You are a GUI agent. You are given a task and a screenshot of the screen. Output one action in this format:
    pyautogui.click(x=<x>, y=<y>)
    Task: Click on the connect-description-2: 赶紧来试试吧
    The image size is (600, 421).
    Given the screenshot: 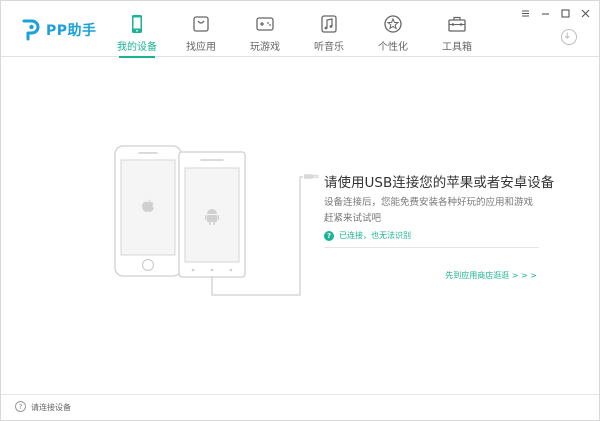 What is the action you would take?
    pyautogui.click(x=353, y=218)
    